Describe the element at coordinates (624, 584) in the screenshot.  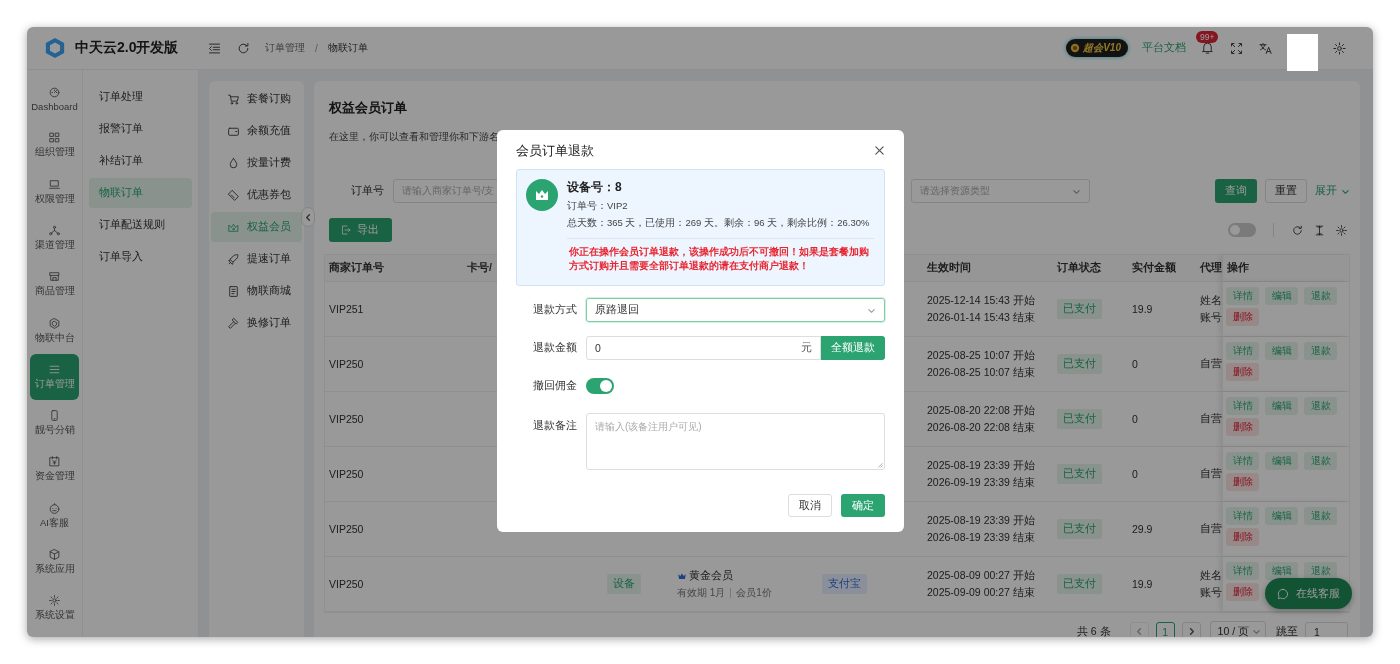
I see `type-tag: 设备` at that location.